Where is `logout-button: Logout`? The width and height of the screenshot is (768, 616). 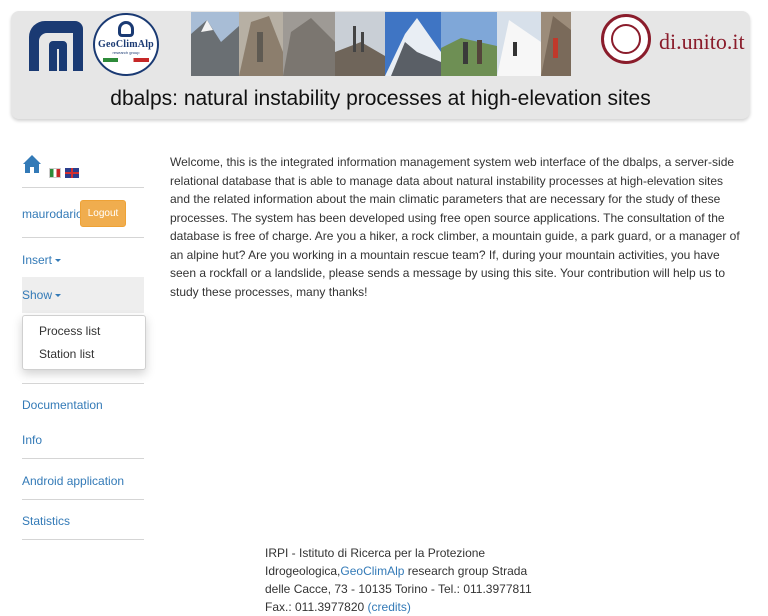
logout-button: Logout is located at coordinates (103, 213).